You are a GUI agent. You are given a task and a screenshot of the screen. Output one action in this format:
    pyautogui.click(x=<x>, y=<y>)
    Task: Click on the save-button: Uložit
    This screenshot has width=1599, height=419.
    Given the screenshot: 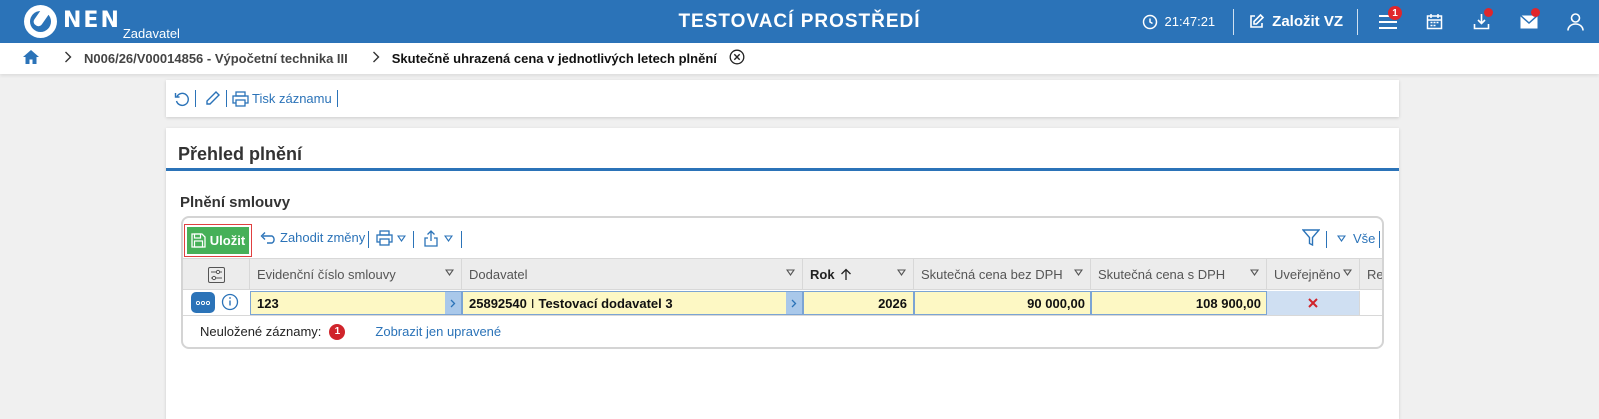 What is the action you would take?
    pyautogui.click(x=218, y=240)
    